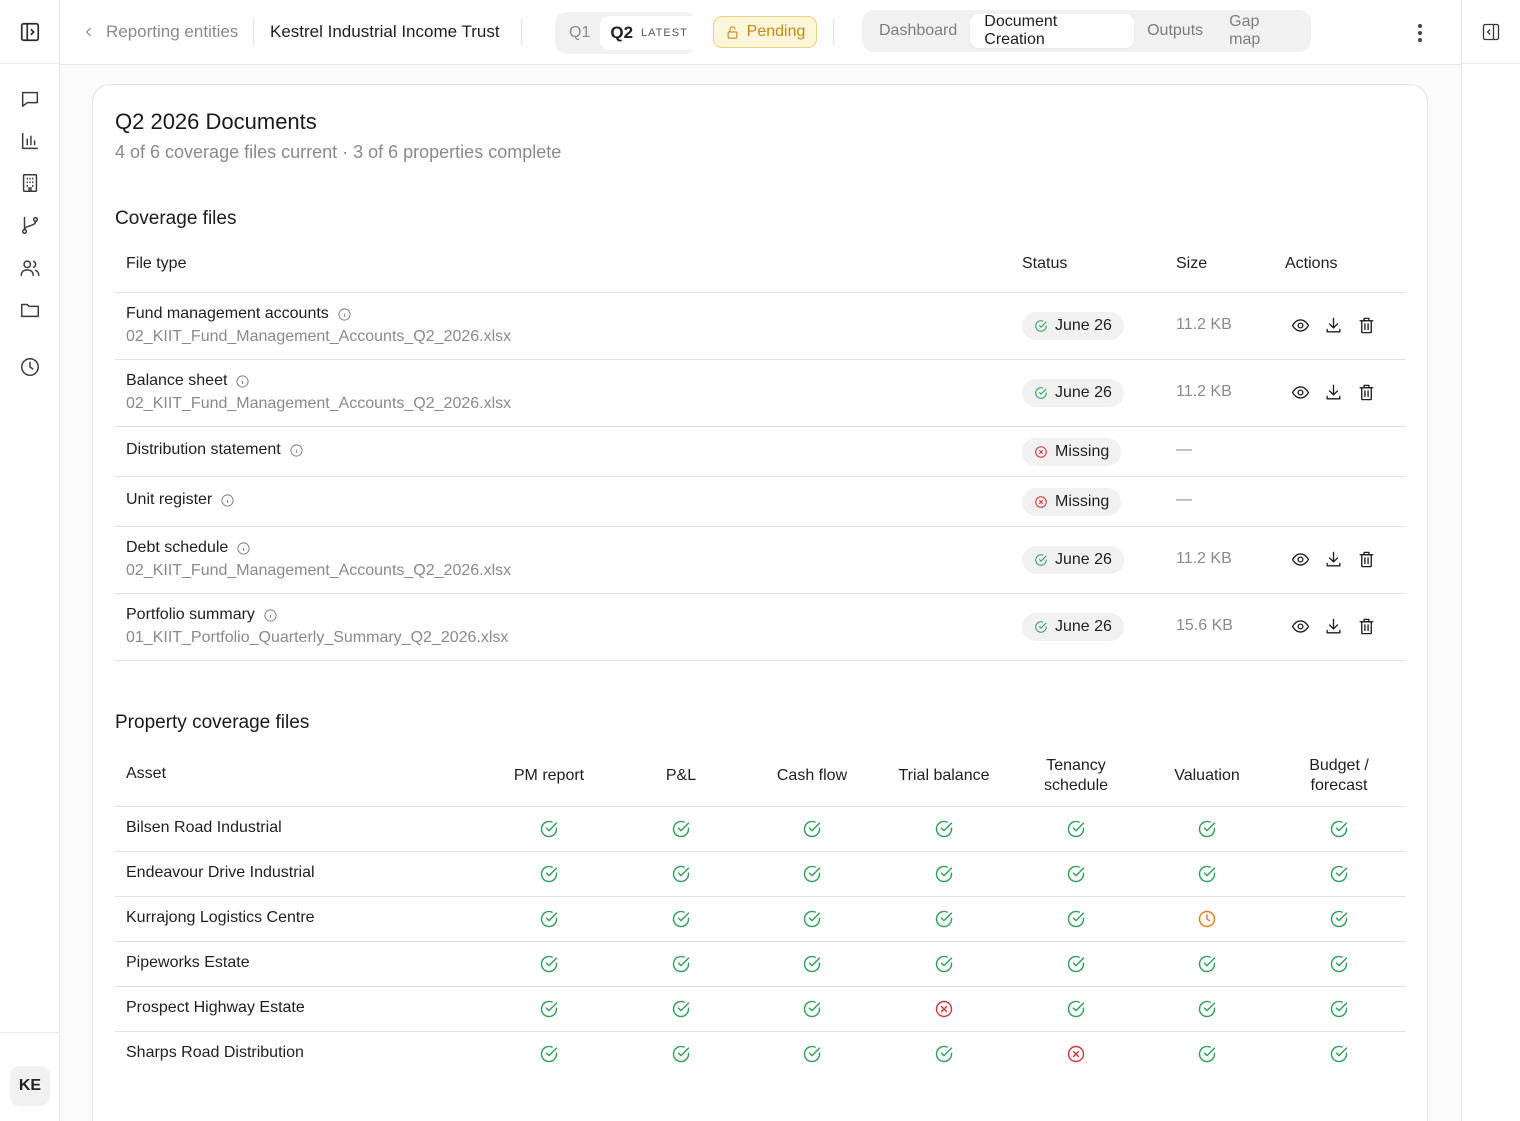 This screenshot has height=1121, width=1520. I want to click on rail-top-right, so click(1491, 32).